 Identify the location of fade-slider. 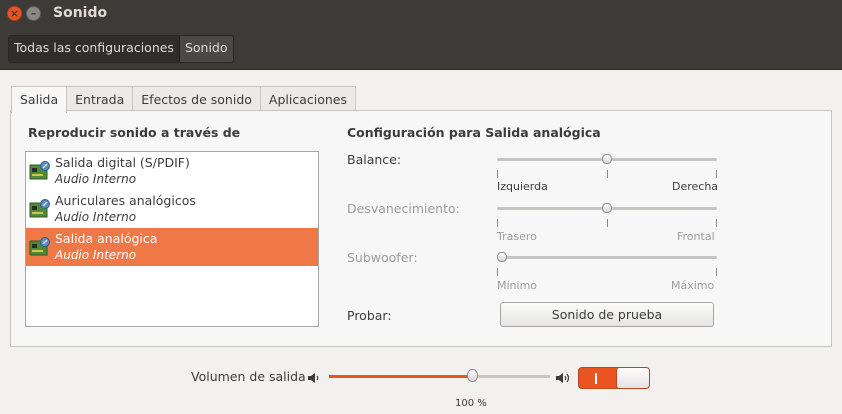
(607, 216).